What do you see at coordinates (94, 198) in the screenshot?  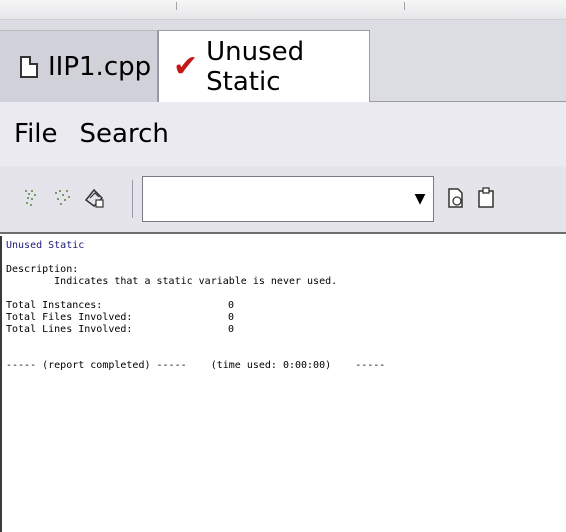 I see `select-tool-icon` at bounding box center [94, 198].